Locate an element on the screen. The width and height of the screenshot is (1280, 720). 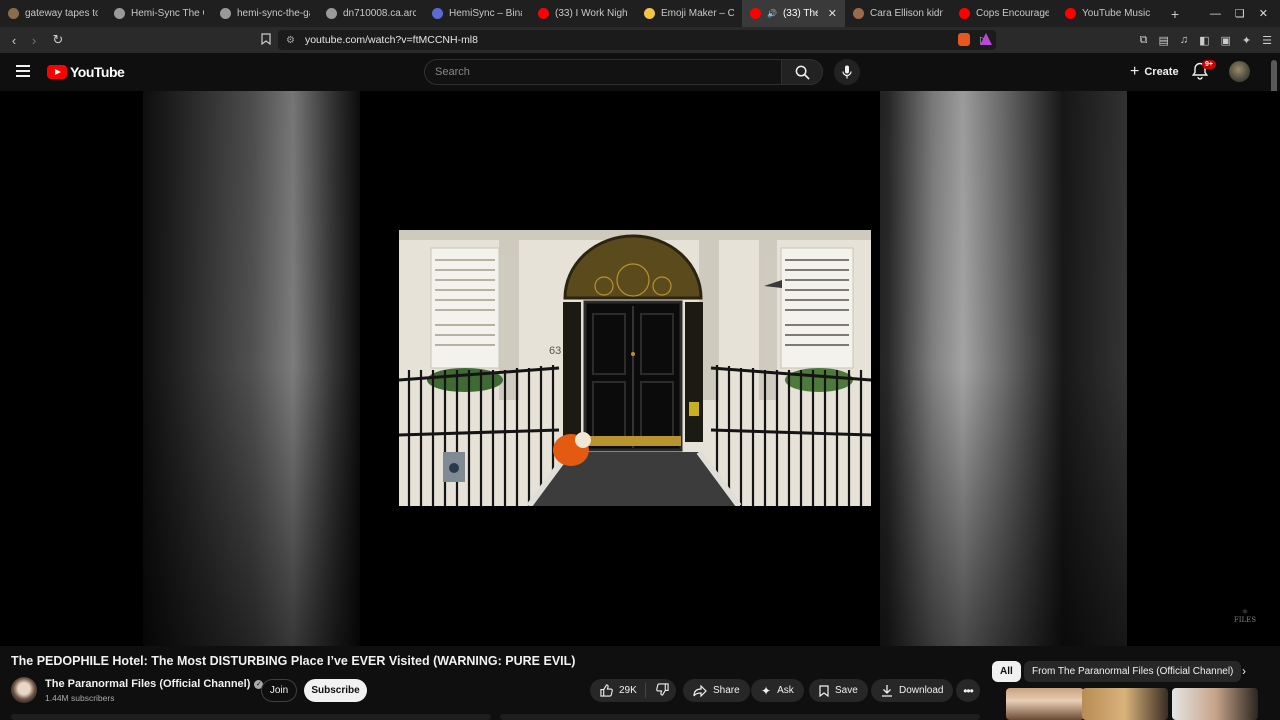
voice-search-button is located at coordinates (847, 72).